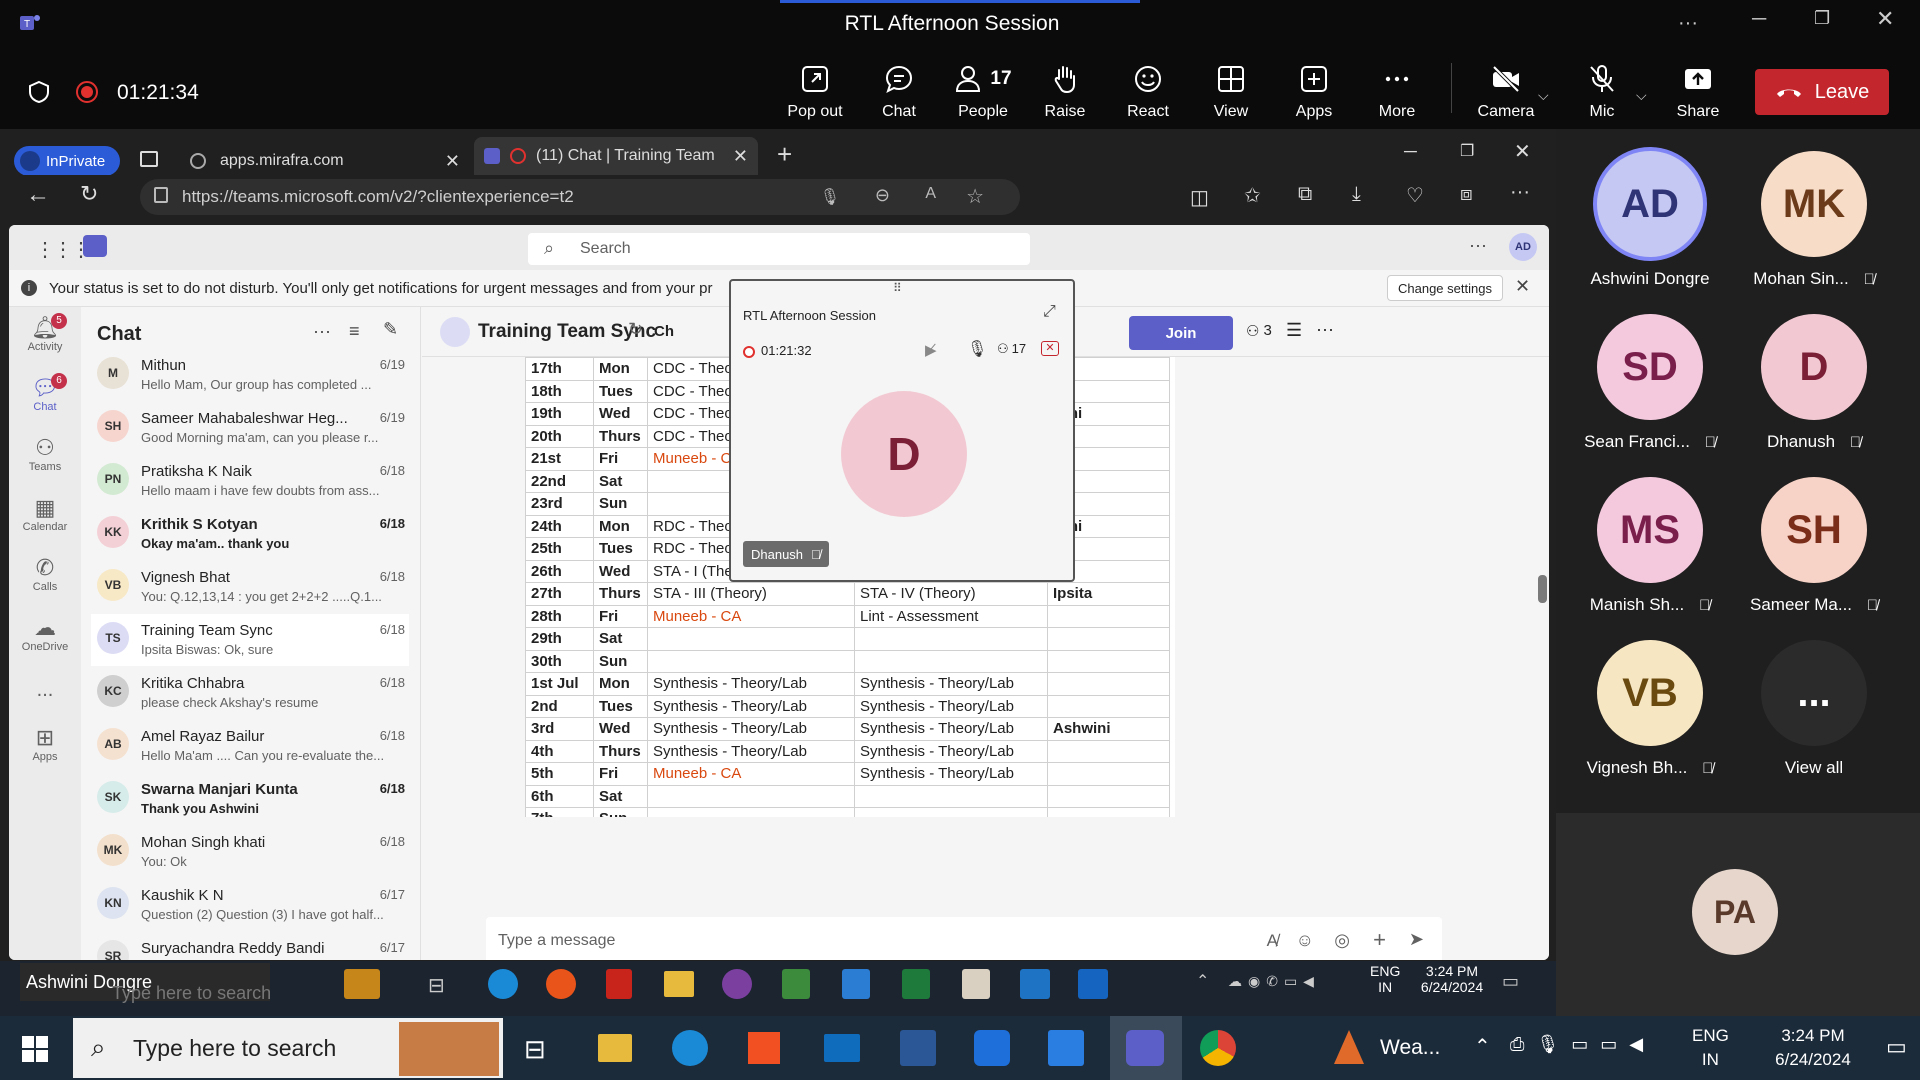 Image resolution: width=1920 pixels, height=1080 pixels. What do you see at coordinates (1602, 88) in the screenshot?
I see `mic-button: Mic` at bounding box center [1602, 88].